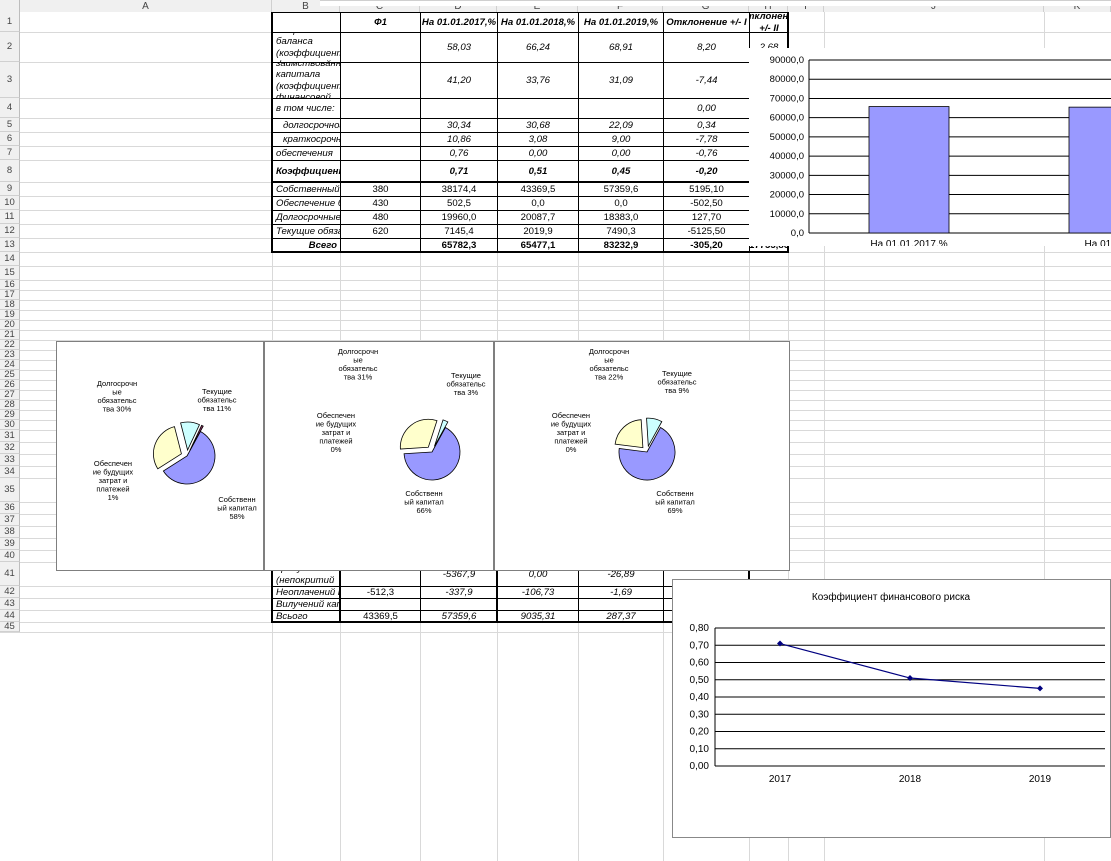  I want to click on cell-value: 127,70, so click(706, 217).